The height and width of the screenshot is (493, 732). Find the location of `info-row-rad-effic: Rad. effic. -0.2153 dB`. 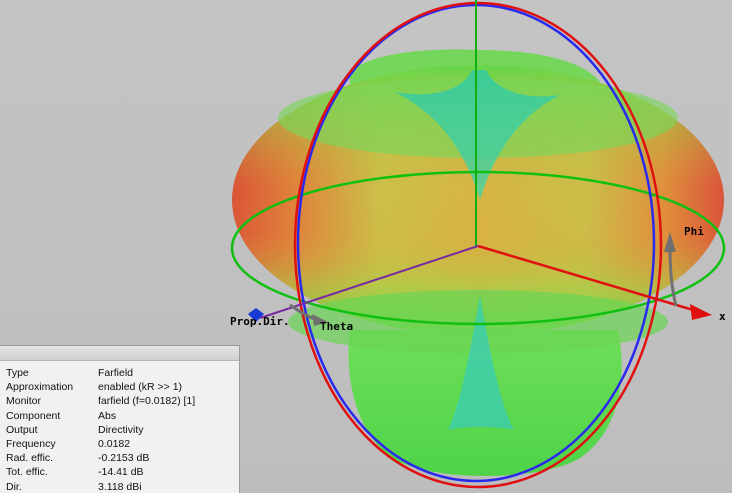

info-row-rad-effic: Rad. effic. -0.2153 dB is located at coordinates (100, 458).